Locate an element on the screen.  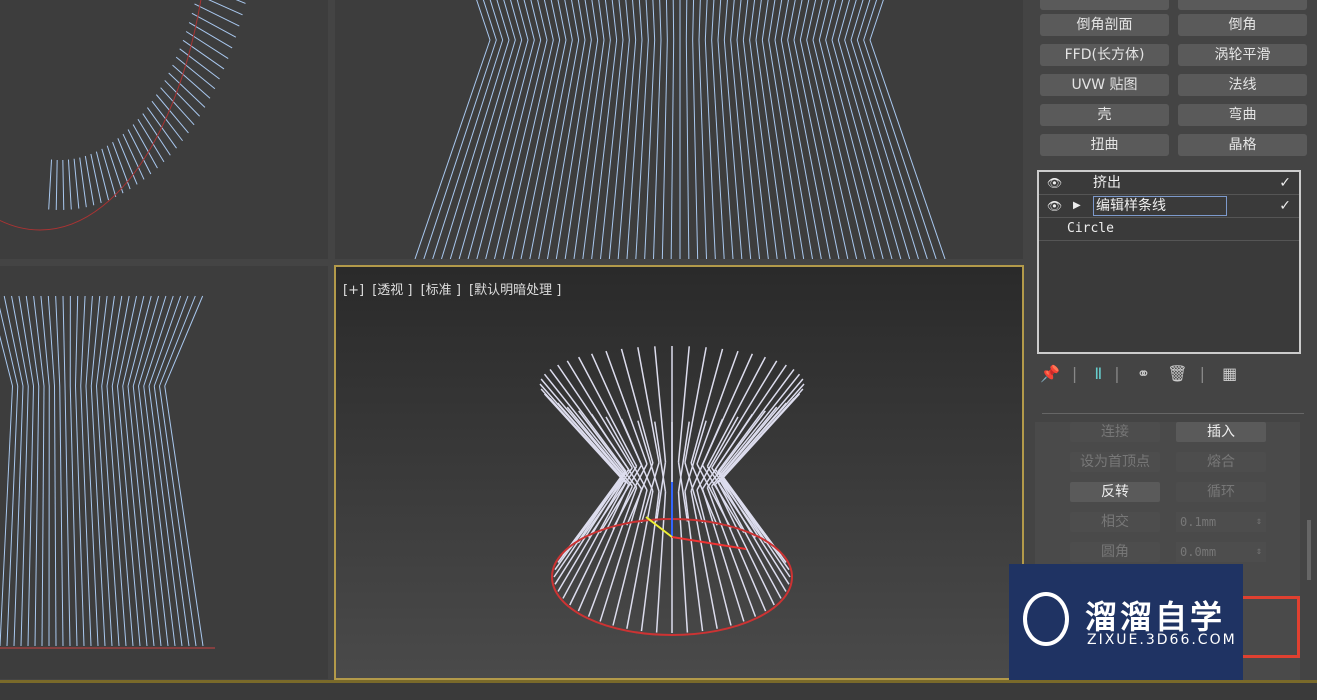
geometry-button: 熔合 is located at coordinates (1221, 462).